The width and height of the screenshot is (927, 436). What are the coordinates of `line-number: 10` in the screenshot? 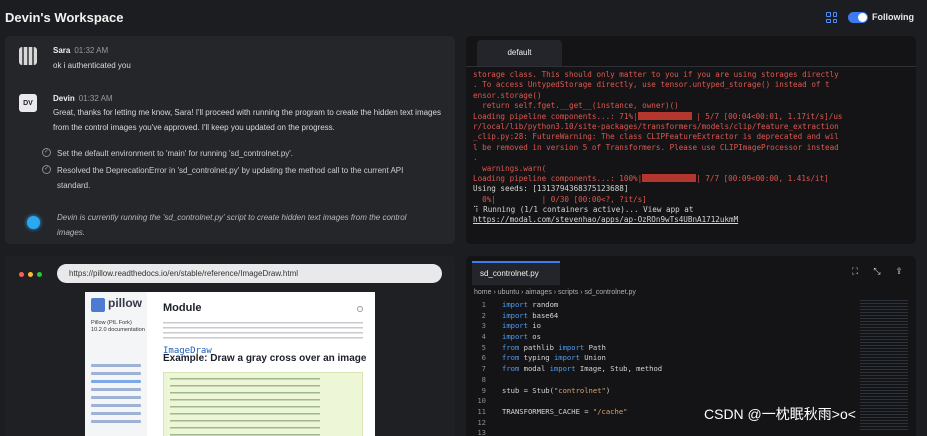 It's located at (481, 401).